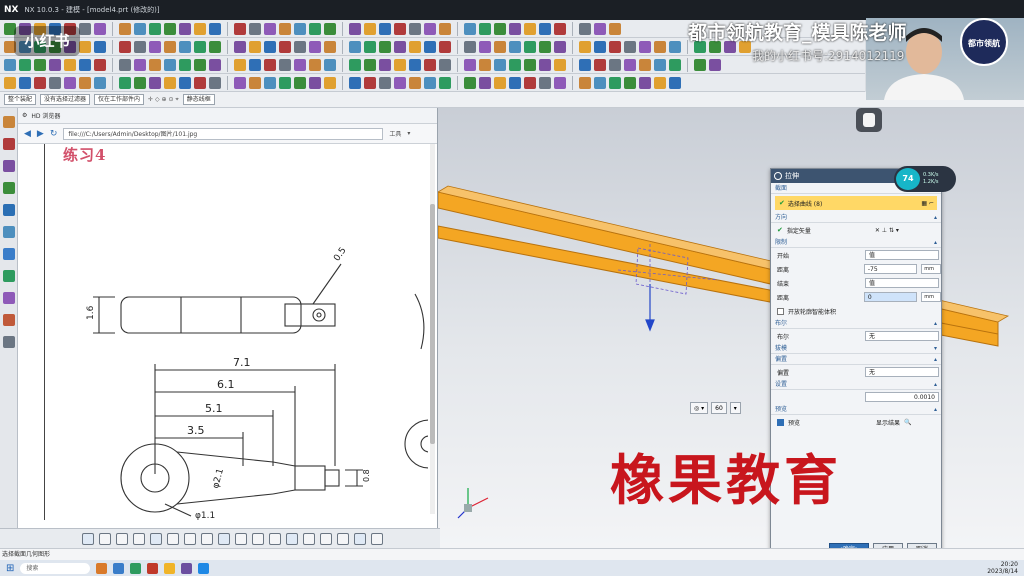  What do you see at coordinates (432, 329) in the screenshot?
I see `browser-scrollbar` at bounding box center [432, 329].